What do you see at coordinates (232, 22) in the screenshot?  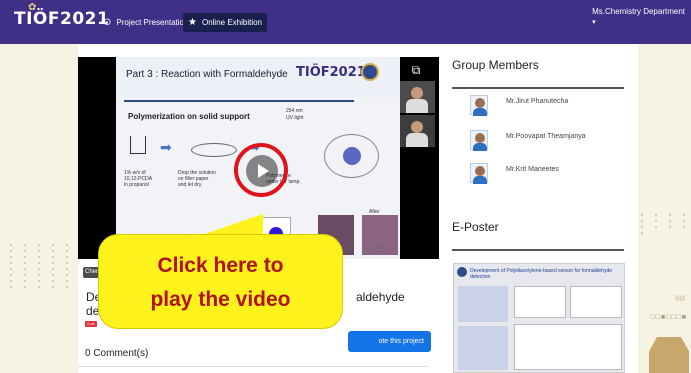 I see `nav-online-exhibition-label: Online Exhibition` at bounding box center [232, 22].